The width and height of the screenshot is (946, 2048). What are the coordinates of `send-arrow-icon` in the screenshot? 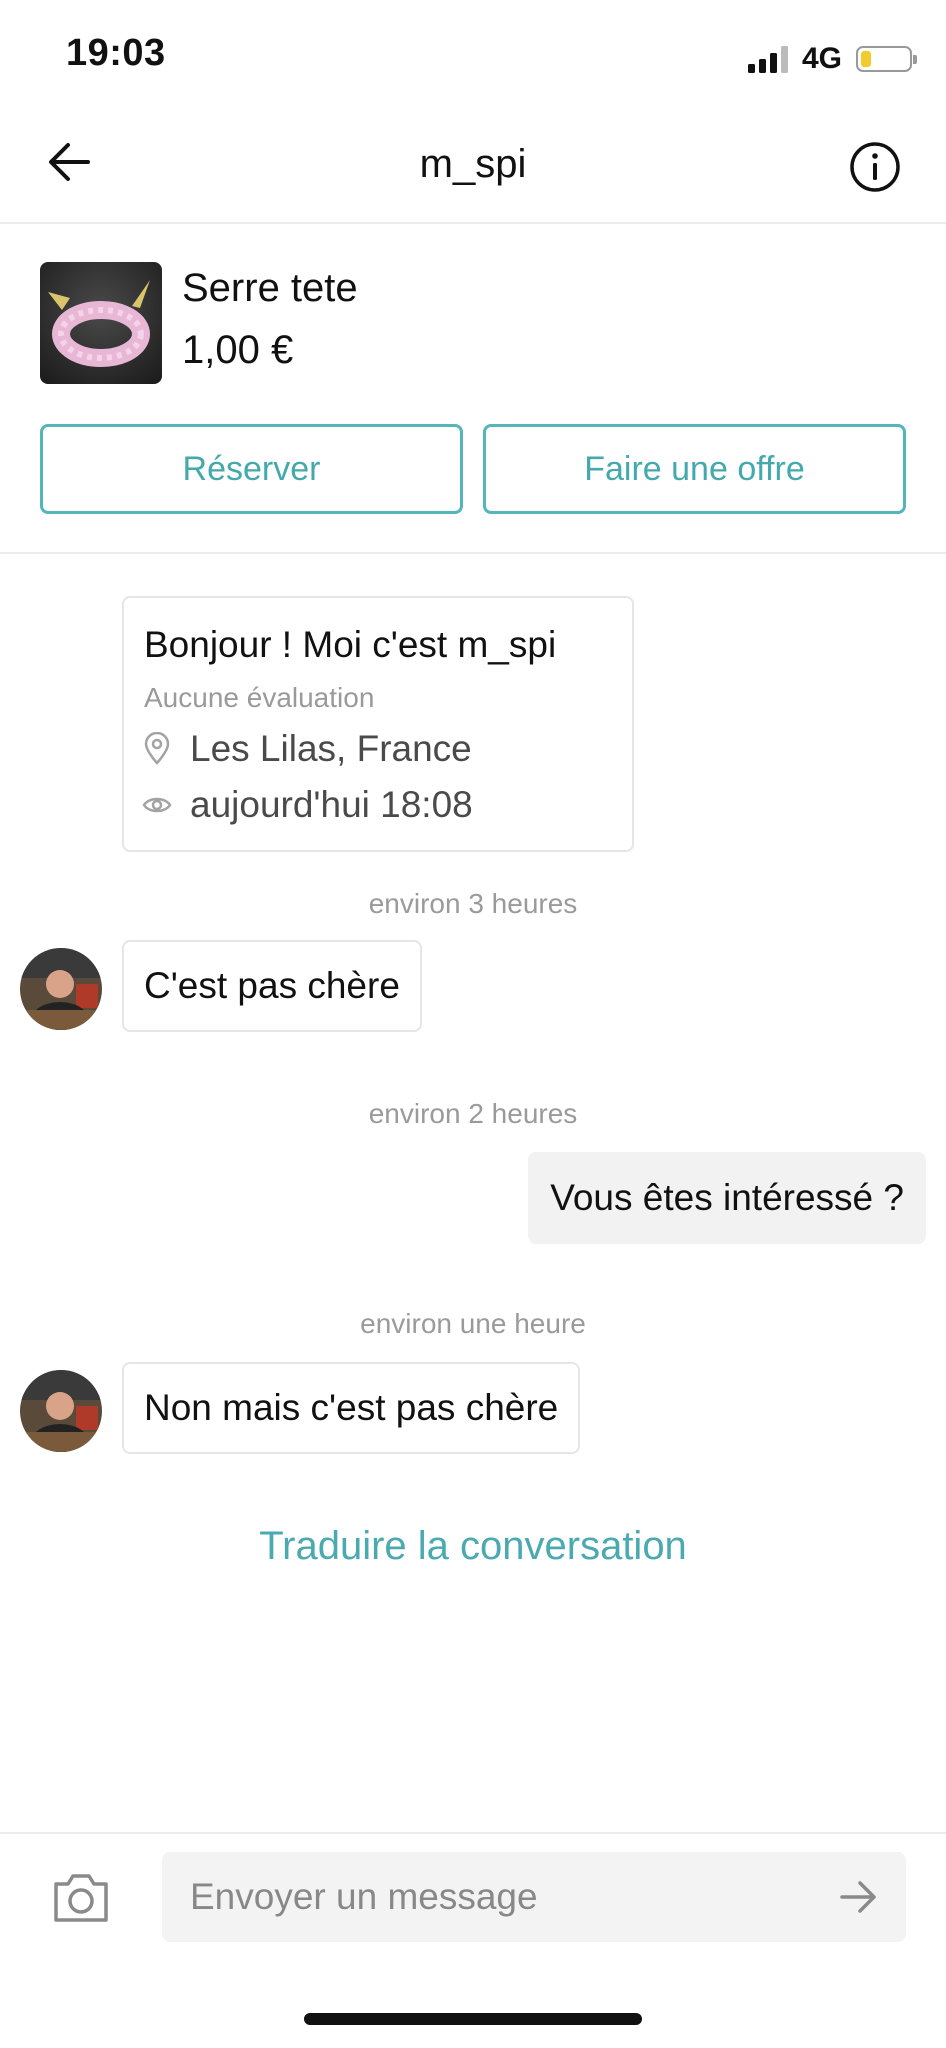 It's located at (858, 1897).